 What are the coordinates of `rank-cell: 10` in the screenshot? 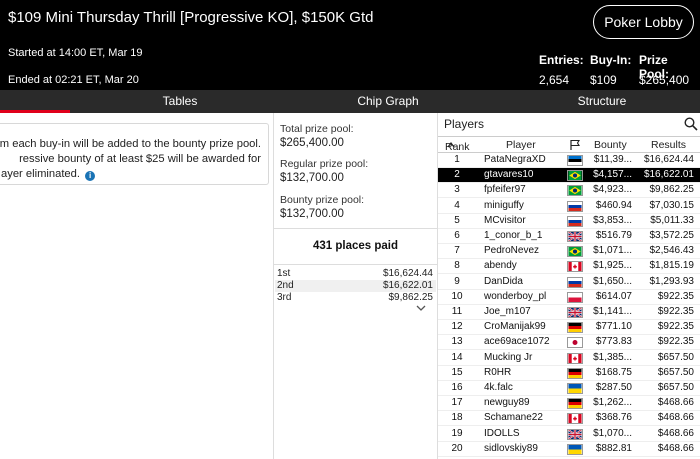 It's located at (457, 296).